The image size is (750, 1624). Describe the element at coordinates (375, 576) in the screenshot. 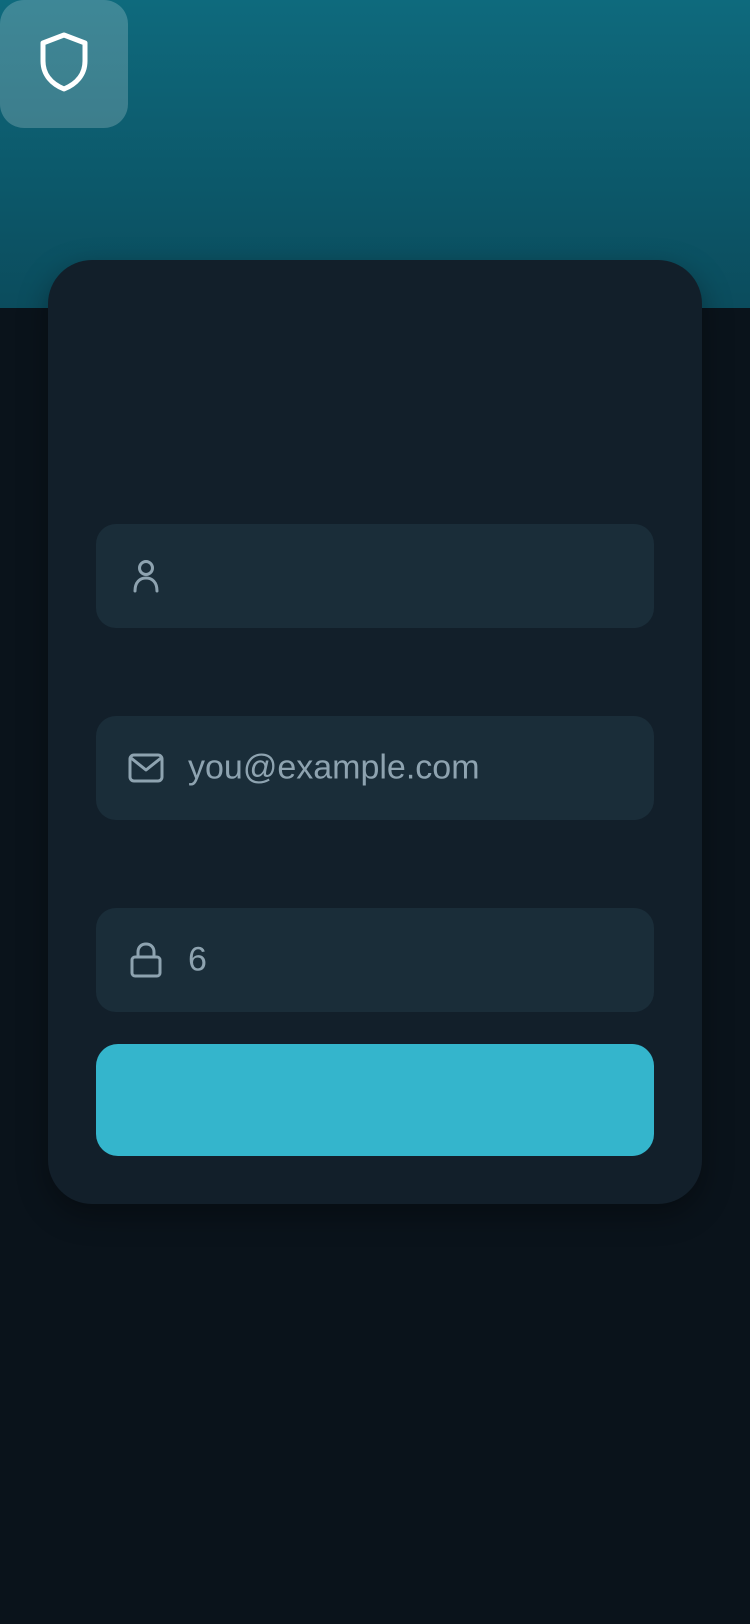

I see `name-field` at that location.